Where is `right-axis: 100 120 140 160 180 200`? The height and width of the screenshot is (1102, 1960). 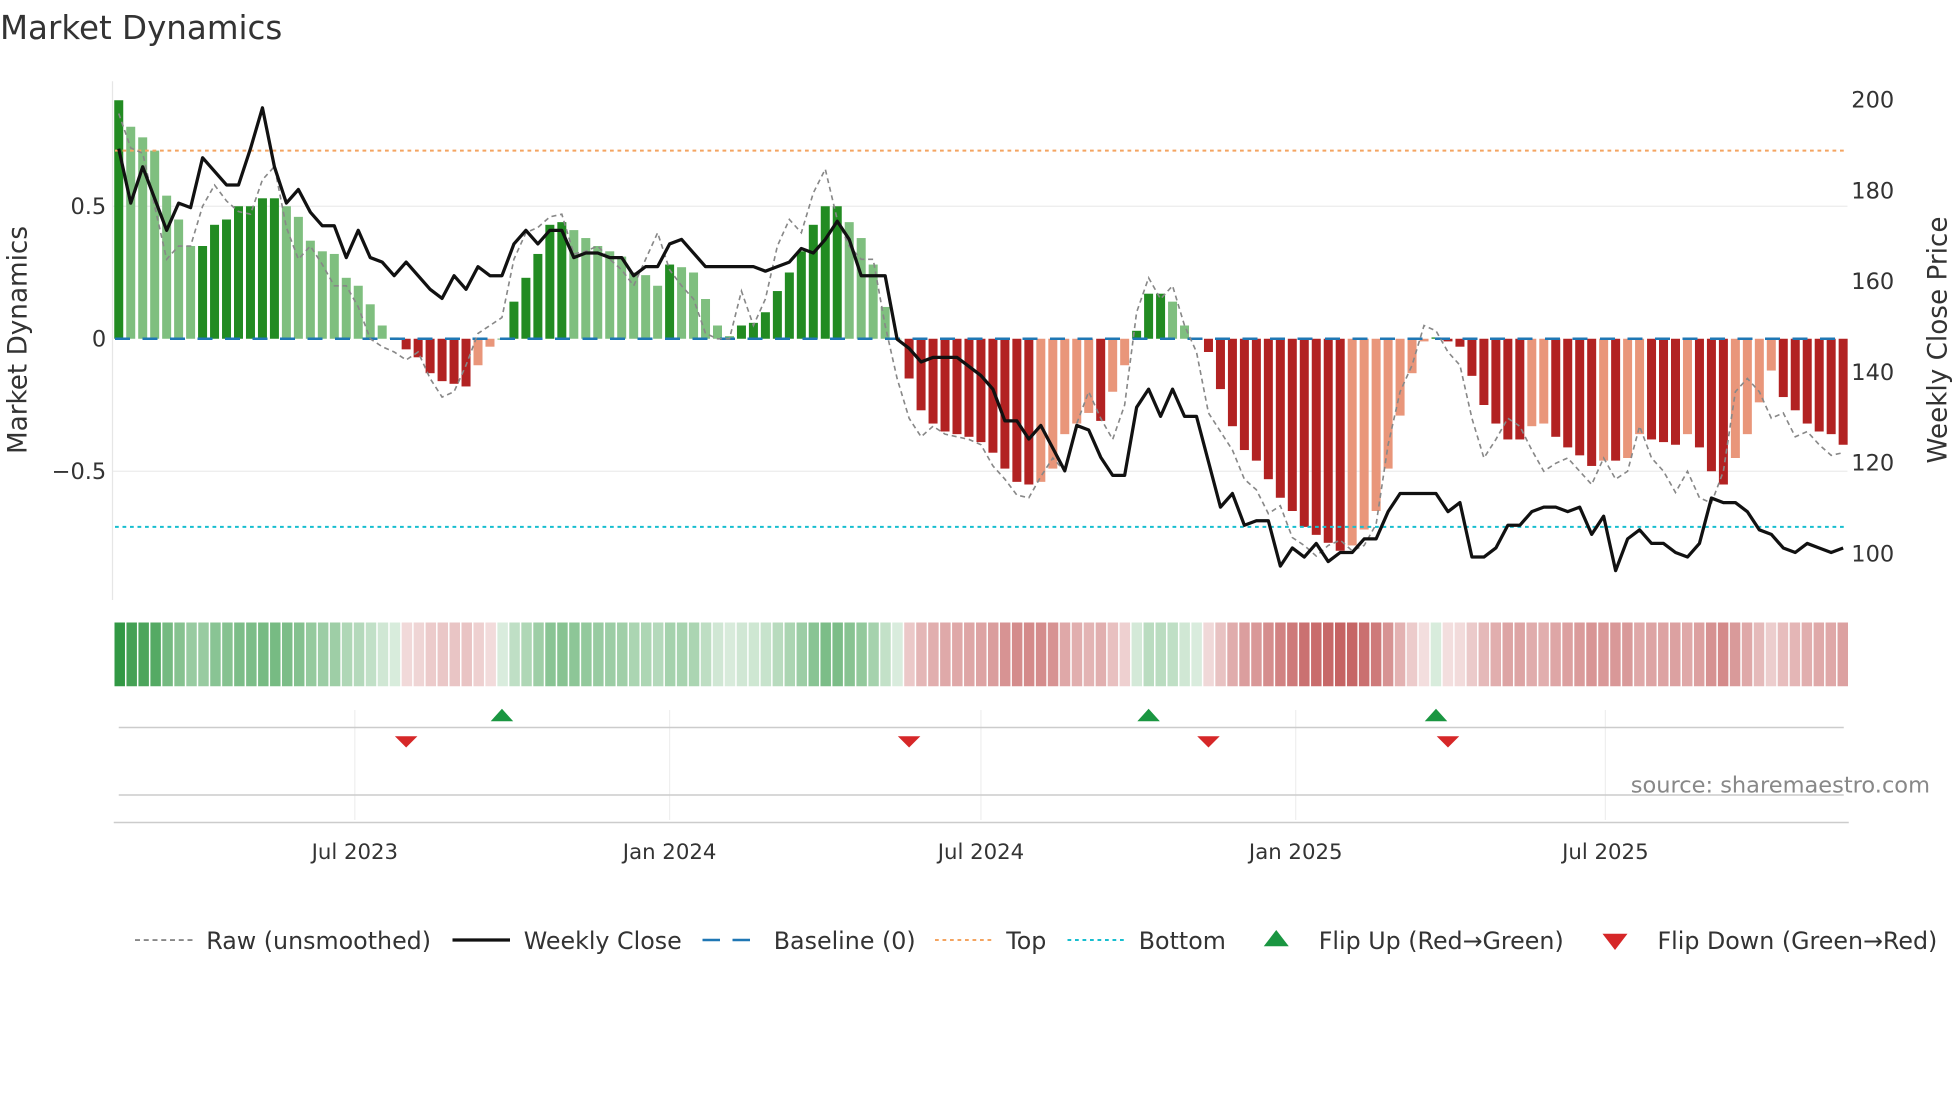
right-axis: 100 120 140 160 180 200 is located at coordinates (1872, 328).